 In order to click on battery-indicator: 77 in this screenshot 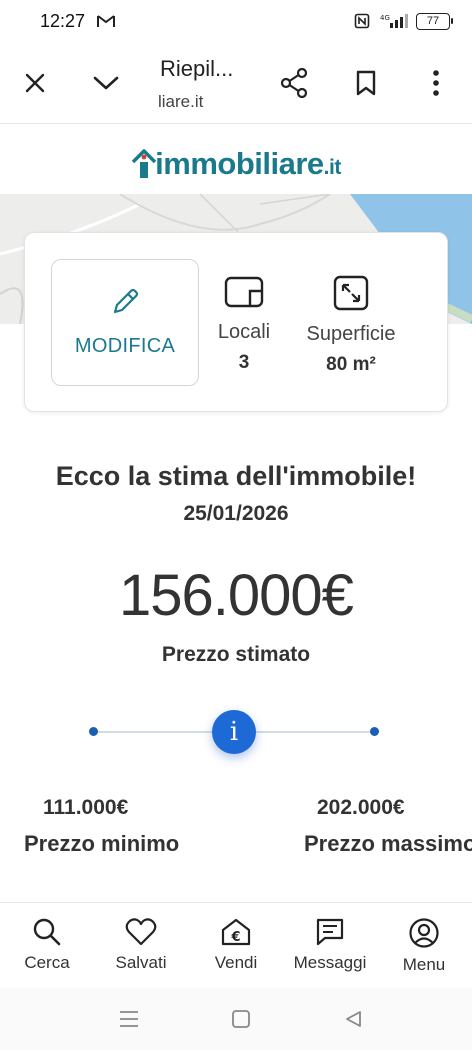, I will do `click(434, 21)`.